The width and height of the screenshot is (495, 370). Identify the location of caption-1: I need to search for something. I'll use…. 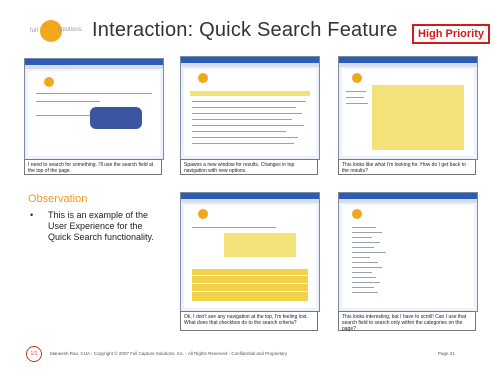
(93, 167).